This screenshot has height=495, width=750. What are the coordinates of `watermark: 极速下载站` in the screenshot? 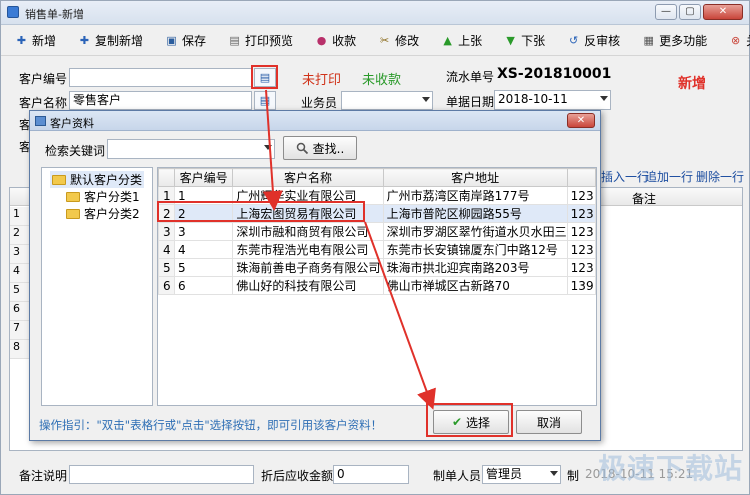 It's located at (671, 468).